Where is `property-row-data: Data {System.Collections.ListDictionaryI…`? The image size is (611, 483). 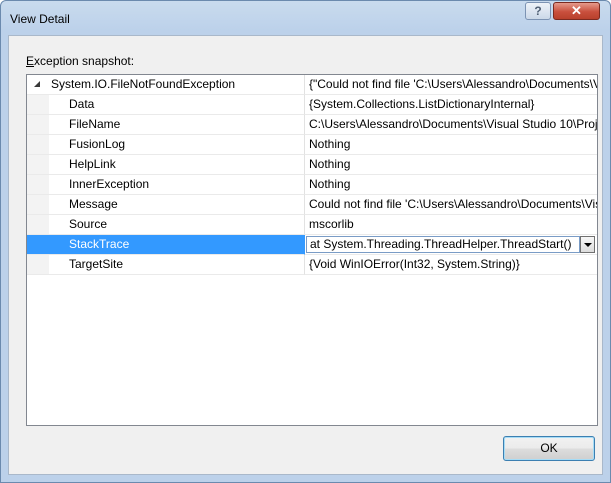
property-row-data: Data {System.Collections.ListDictionaryI… is located at coordinates (312, 105).